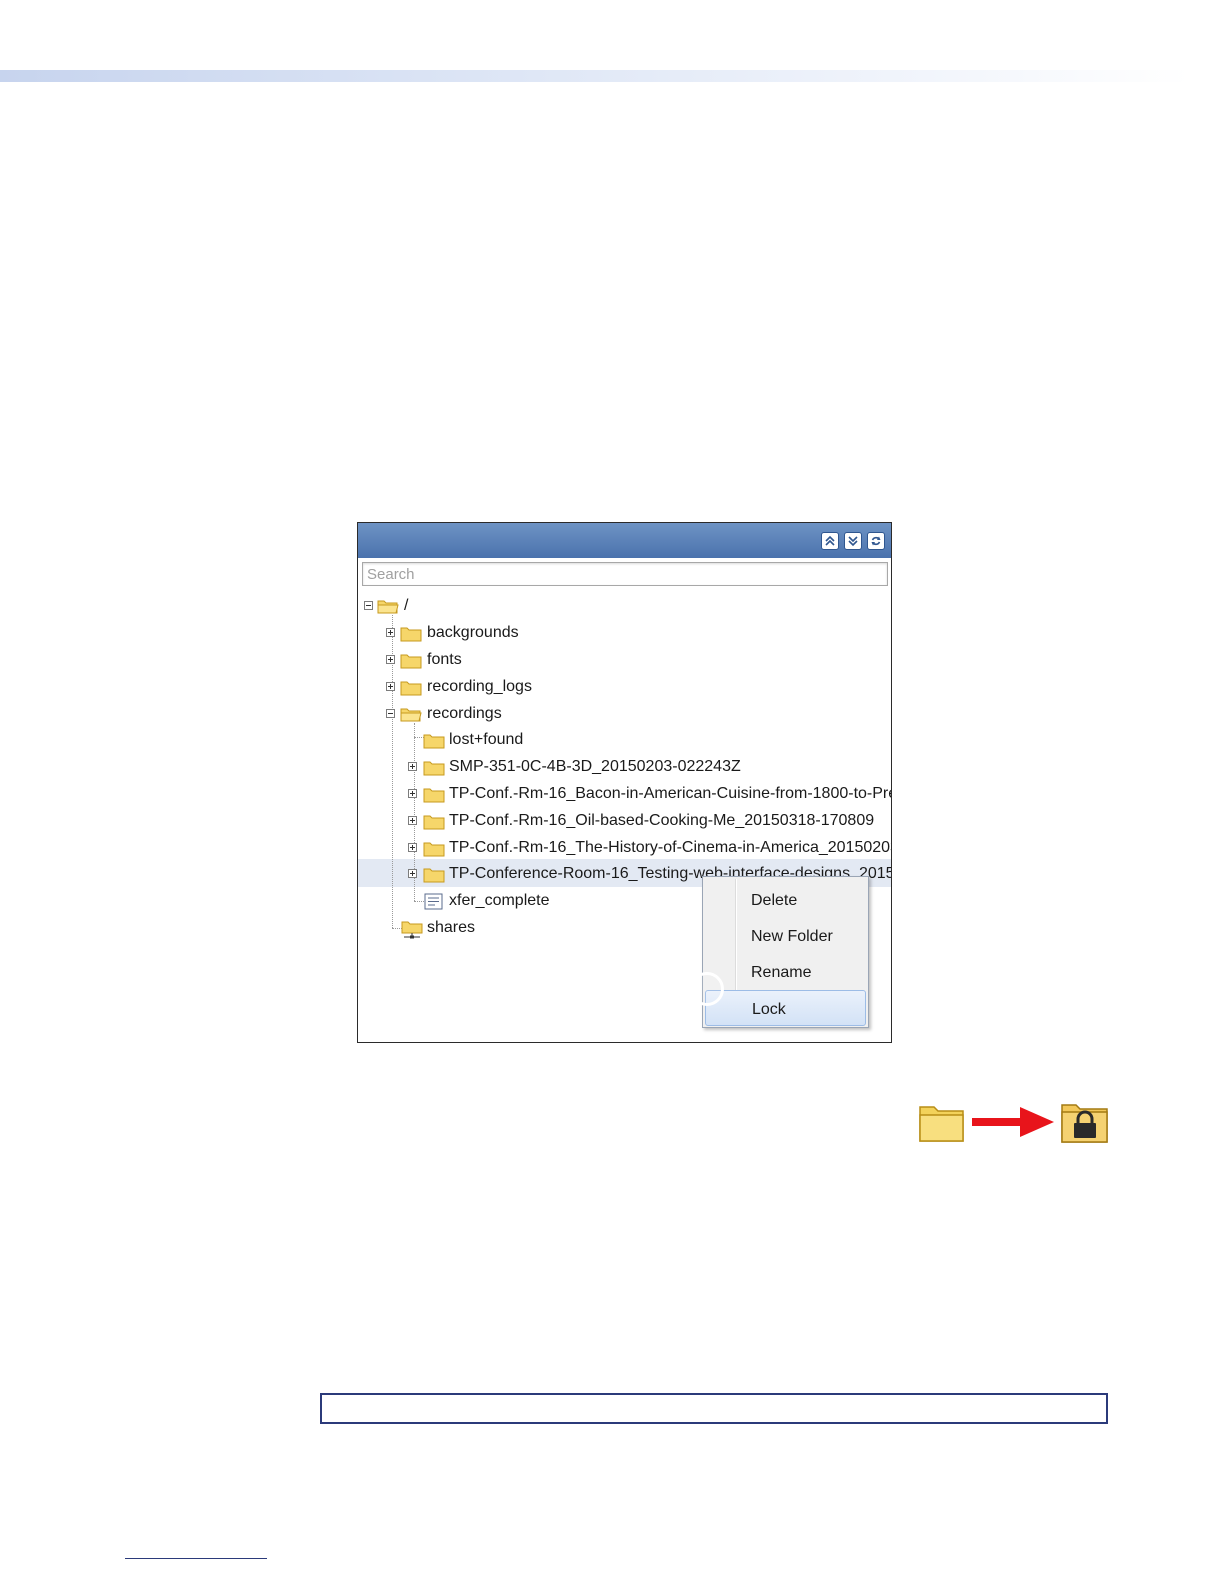 Image resolution: width=1224 pixels, height=1584 pixels. Describe the element at coordinates (433, 901) in the screenshot. I see `file-icon` at that location.